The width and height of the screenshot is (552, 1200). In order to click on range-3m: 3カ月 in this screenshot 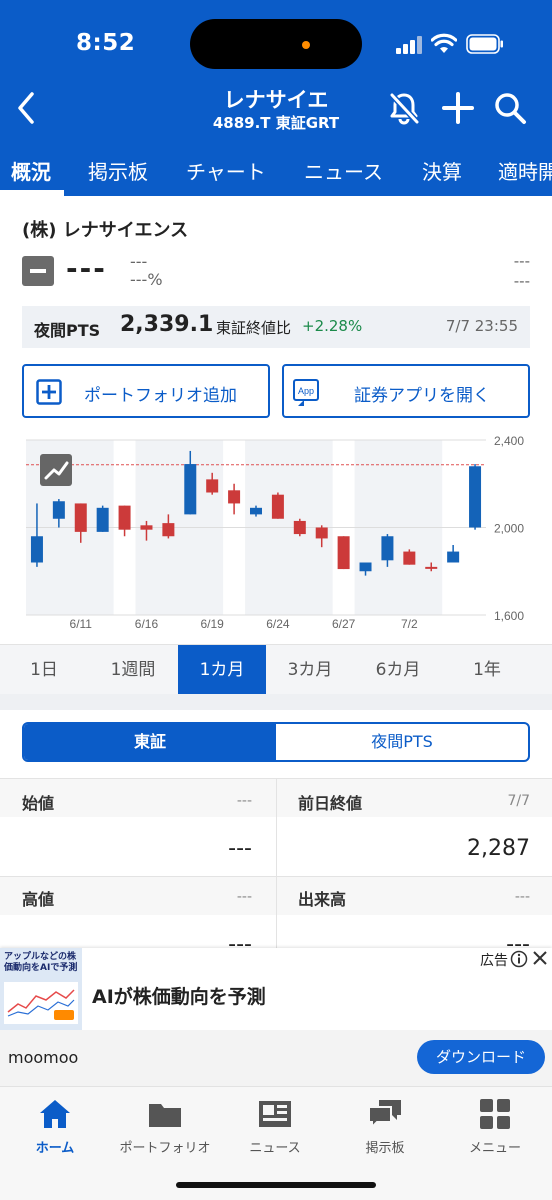, I will do `click(310, 670)`.